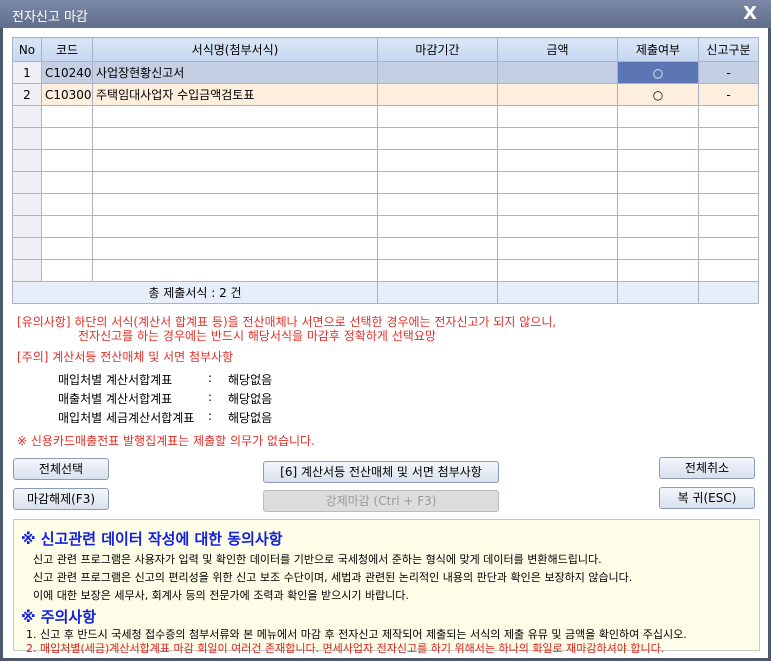 The width and height of the screenshot is (771, 661). Describe the element at coordinates (235, 72) in the screenshot. I see `cell-name: 사업장현황신고서` at that location.